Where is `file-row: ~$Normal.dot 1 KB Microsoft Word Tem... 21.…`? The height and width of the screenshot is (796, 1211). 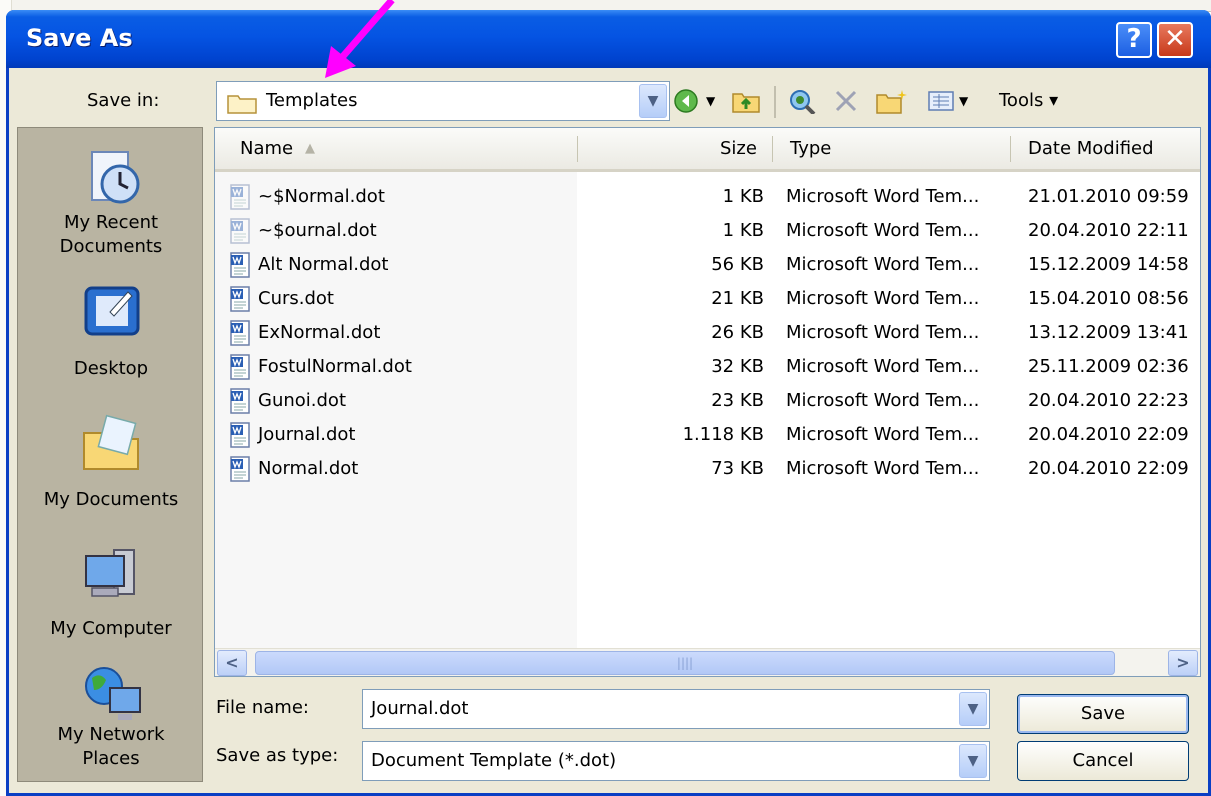 file-row: ~$Normal.dot 1 KB Microsoft Word Tem... 21.… is located at coordinates (707, 198).